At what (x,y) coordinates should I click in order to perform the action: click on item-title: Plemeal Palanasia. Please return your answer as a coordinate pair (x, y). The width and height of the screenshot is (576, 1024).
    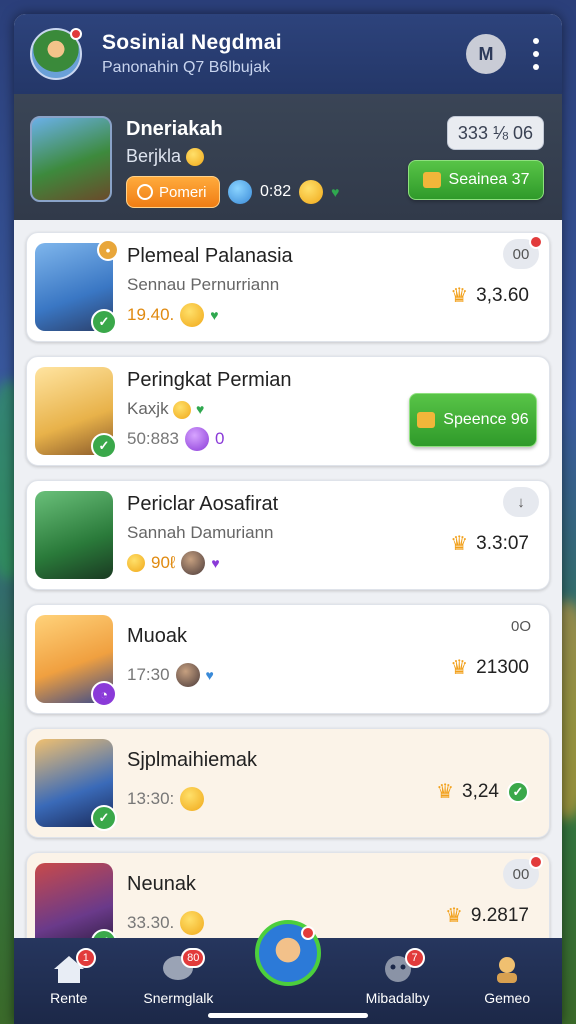
    Looking at the image, I should click on (210, 256).